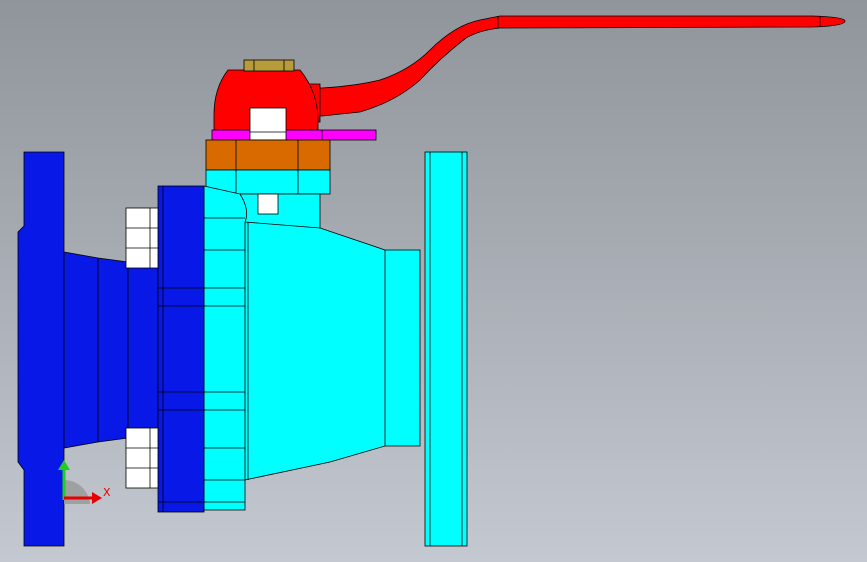  Describe the element at coordinates (268, 204) in the screenshot. I see `stem-bolt` at that location.